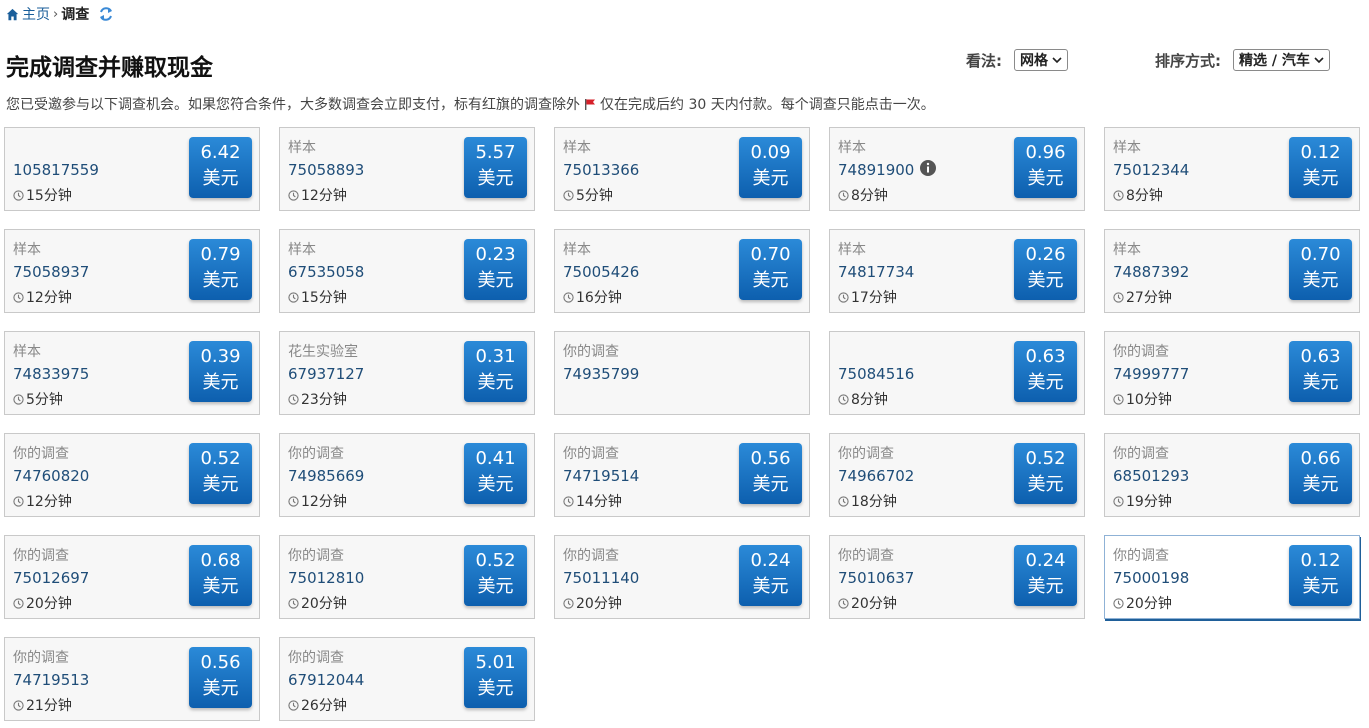  Describe the element at coordinates (1045, 167) in the screenshot. I see `price-button: 0.96 美元` at that location.